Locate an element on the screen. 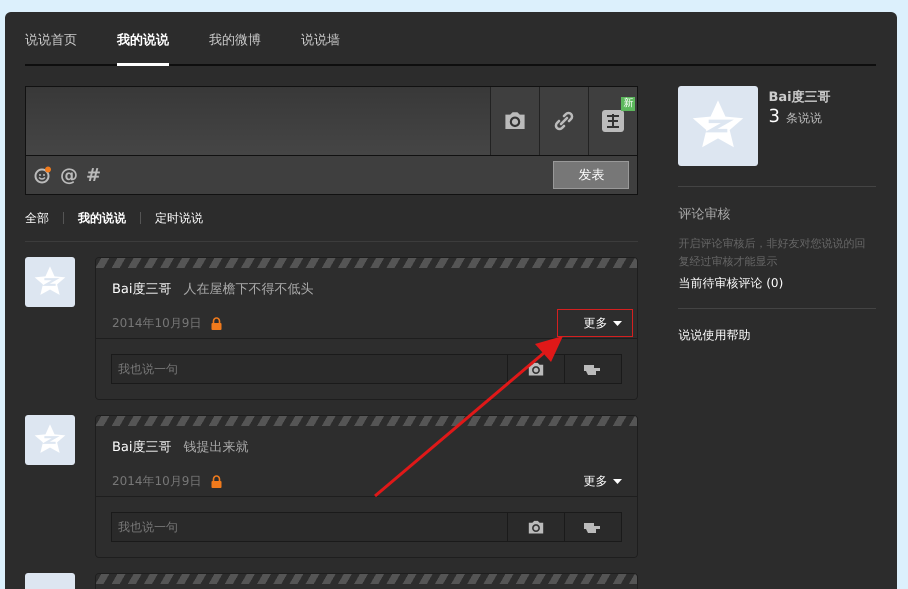 This screenshot has height=589, width=908. composer-tool: @ is located at coordinates (69, 175).